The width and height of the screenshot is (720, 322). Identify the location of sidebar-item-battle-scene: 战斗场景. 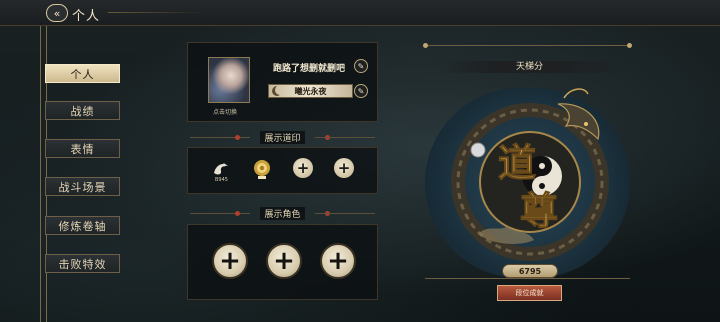
(82, 186).